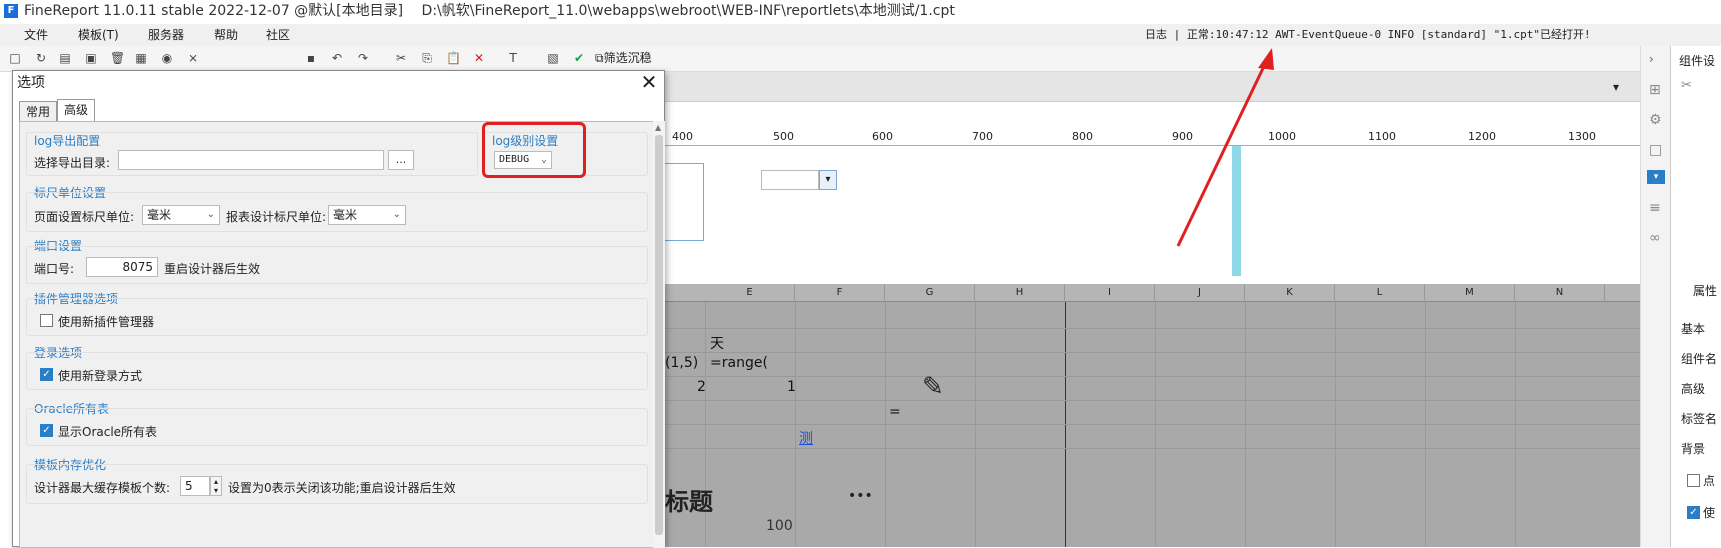 The width and height of the screenshot is (1721, 548). Describe the element at coordinates (658, 127) in the screenshot. I see `scroll-up-icon: ▲` at that location.